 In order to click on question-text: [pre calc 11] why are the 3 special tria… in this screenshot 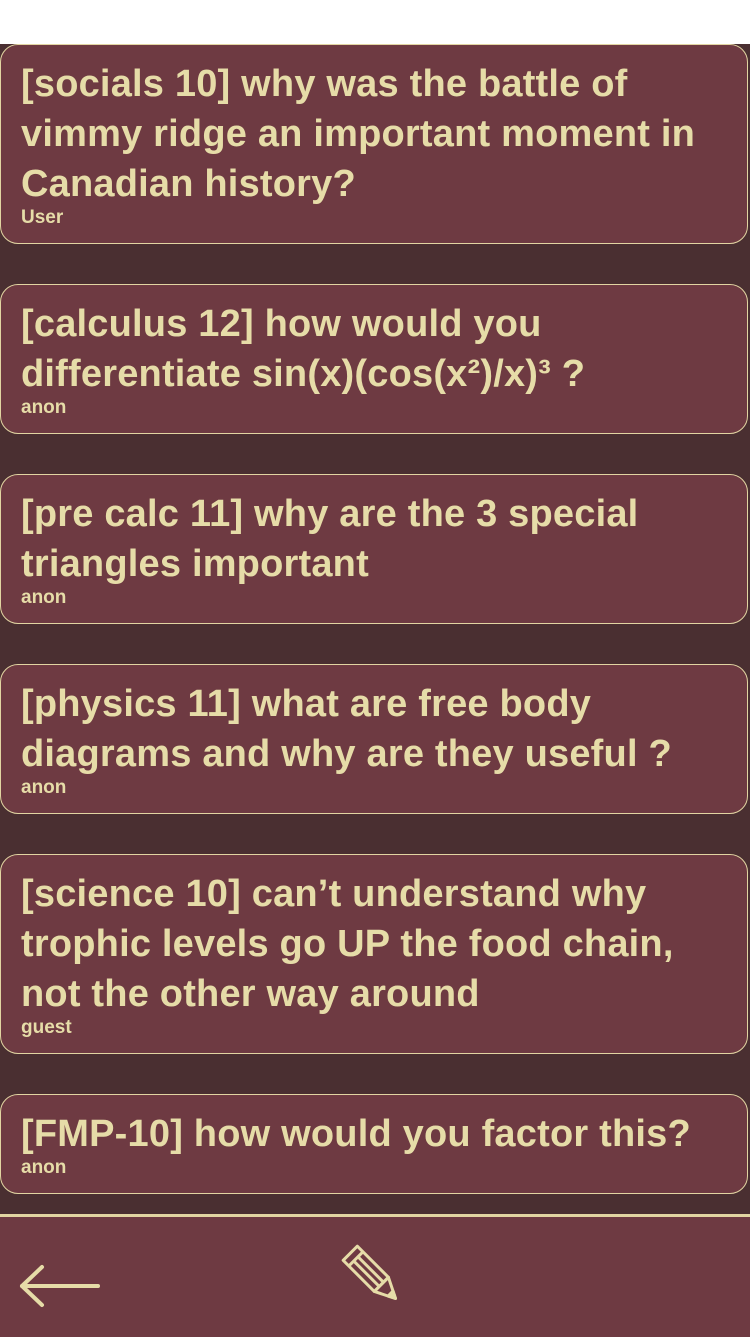, I will do `click(330, 539)`.